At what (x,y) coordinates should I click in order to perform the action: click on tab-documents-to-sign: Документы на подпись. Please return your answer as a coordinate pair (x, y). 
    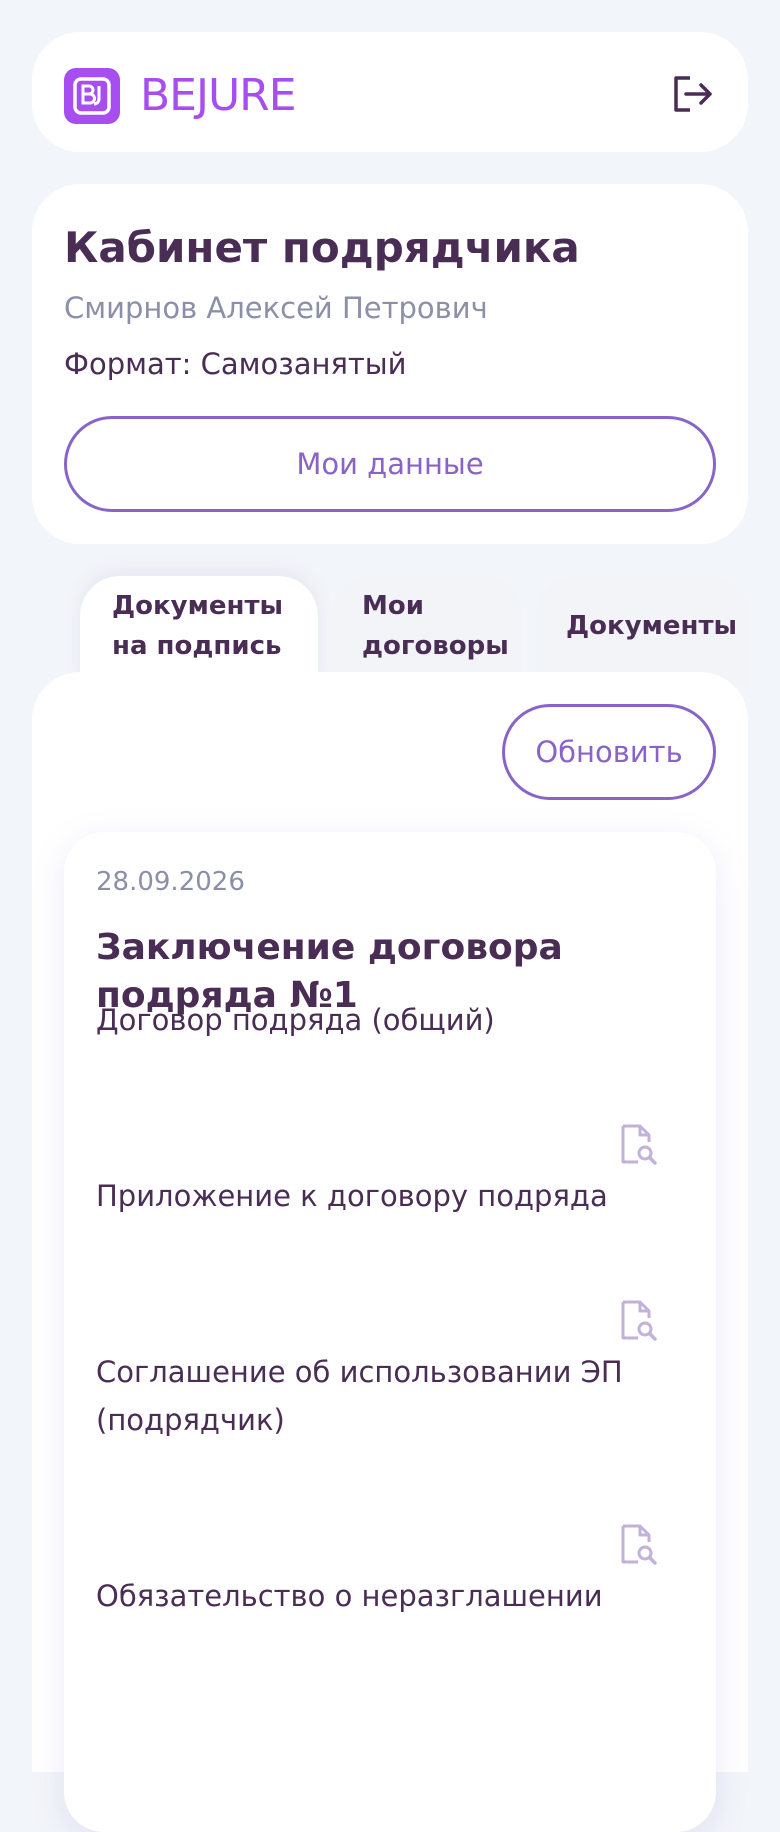
    Looking at the image, I should click on (199, 631).